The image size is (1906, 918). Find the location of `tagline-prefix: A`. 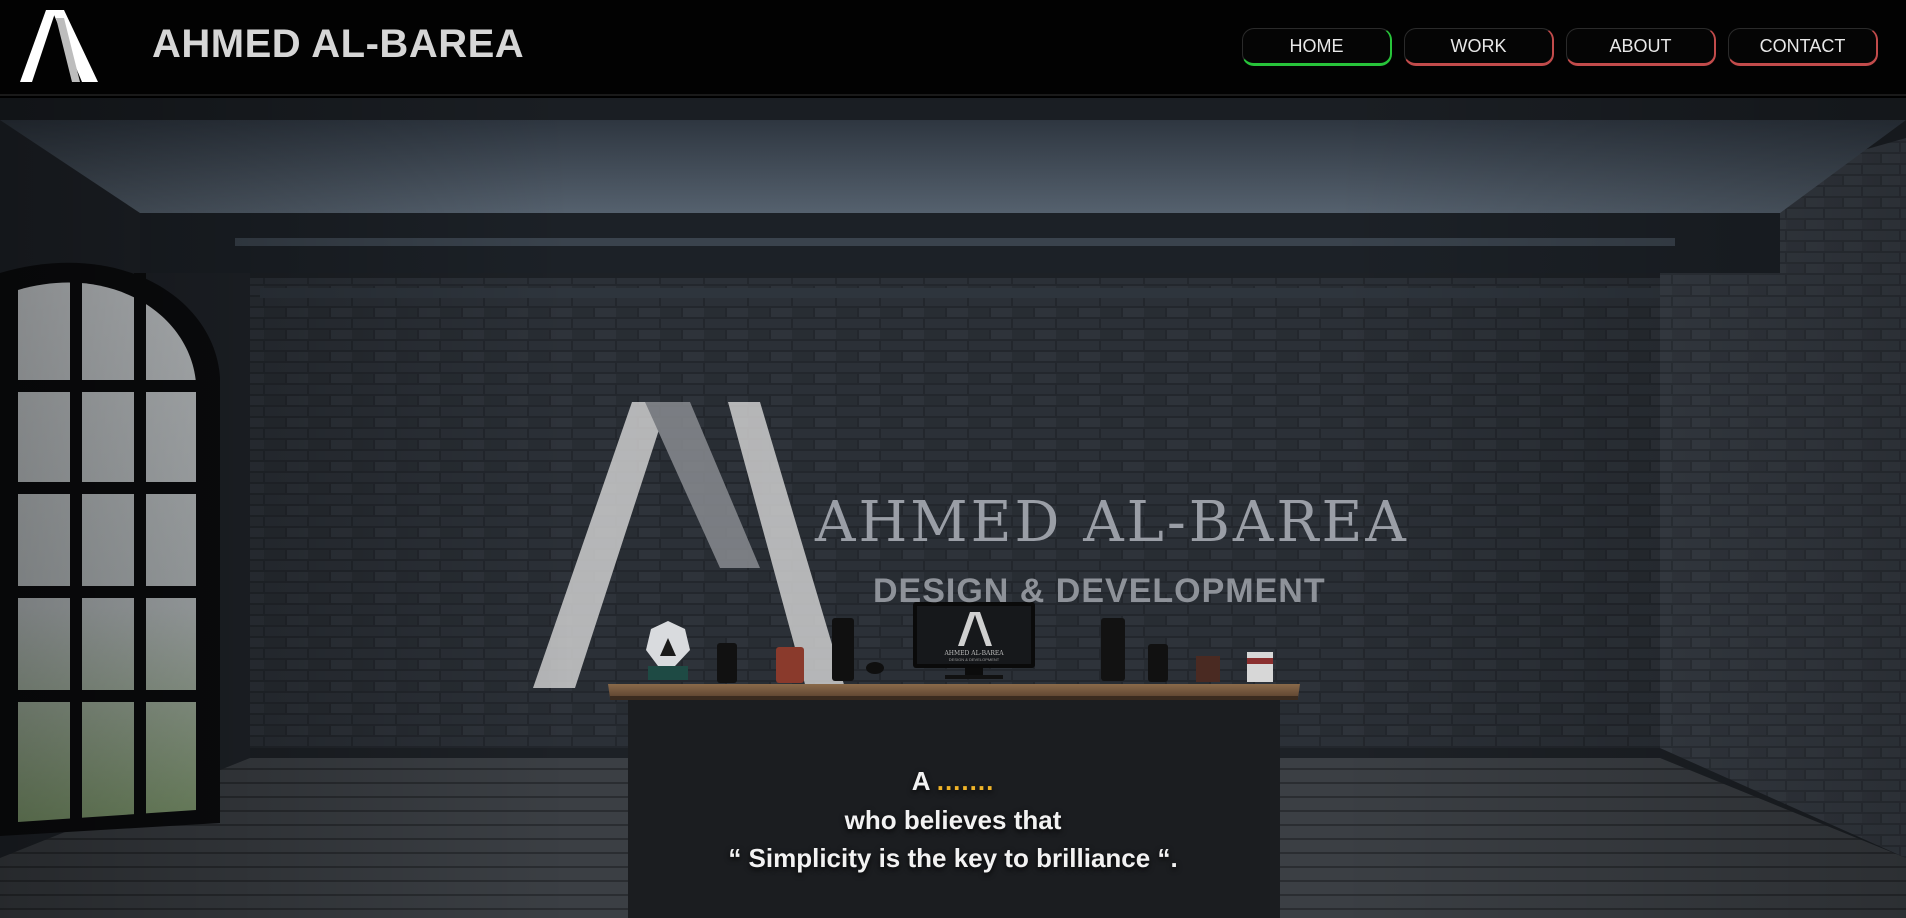

tagline-prefix: A is located at coordinates (920, 781).